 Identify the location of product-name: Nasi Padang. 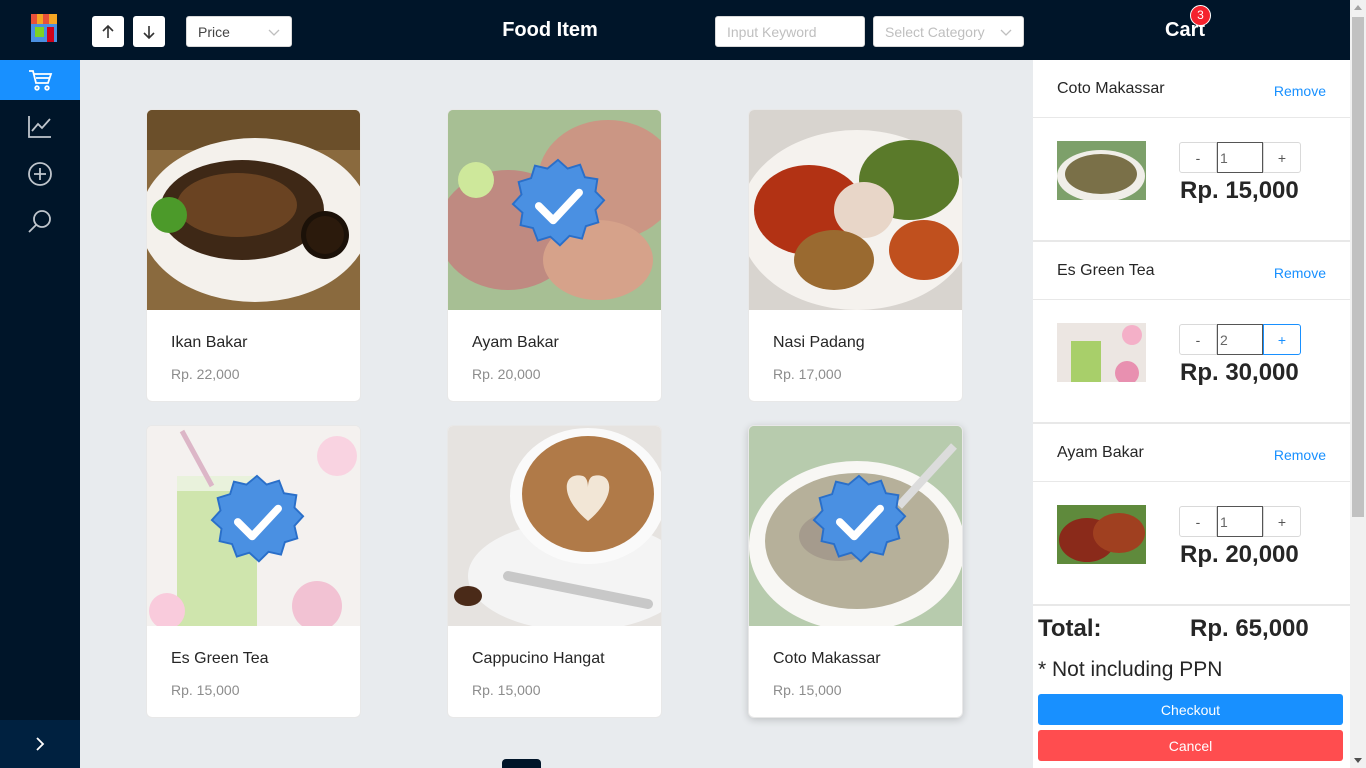
(819, 342).